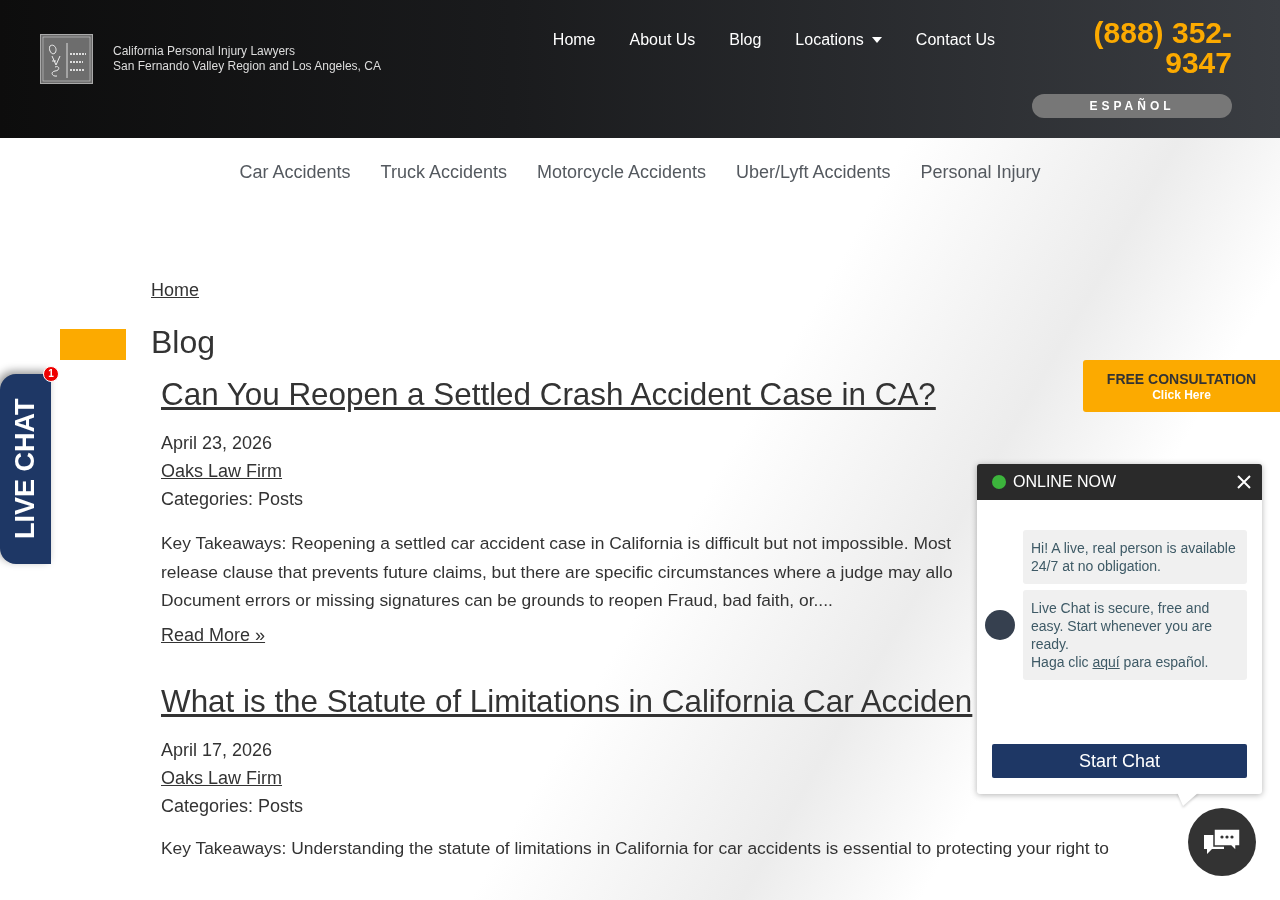 The image size is (1280, 900). Describe the element at coordinates (175, 290) in the screenshot. I see `breadcrumb-link: Home` at that location.